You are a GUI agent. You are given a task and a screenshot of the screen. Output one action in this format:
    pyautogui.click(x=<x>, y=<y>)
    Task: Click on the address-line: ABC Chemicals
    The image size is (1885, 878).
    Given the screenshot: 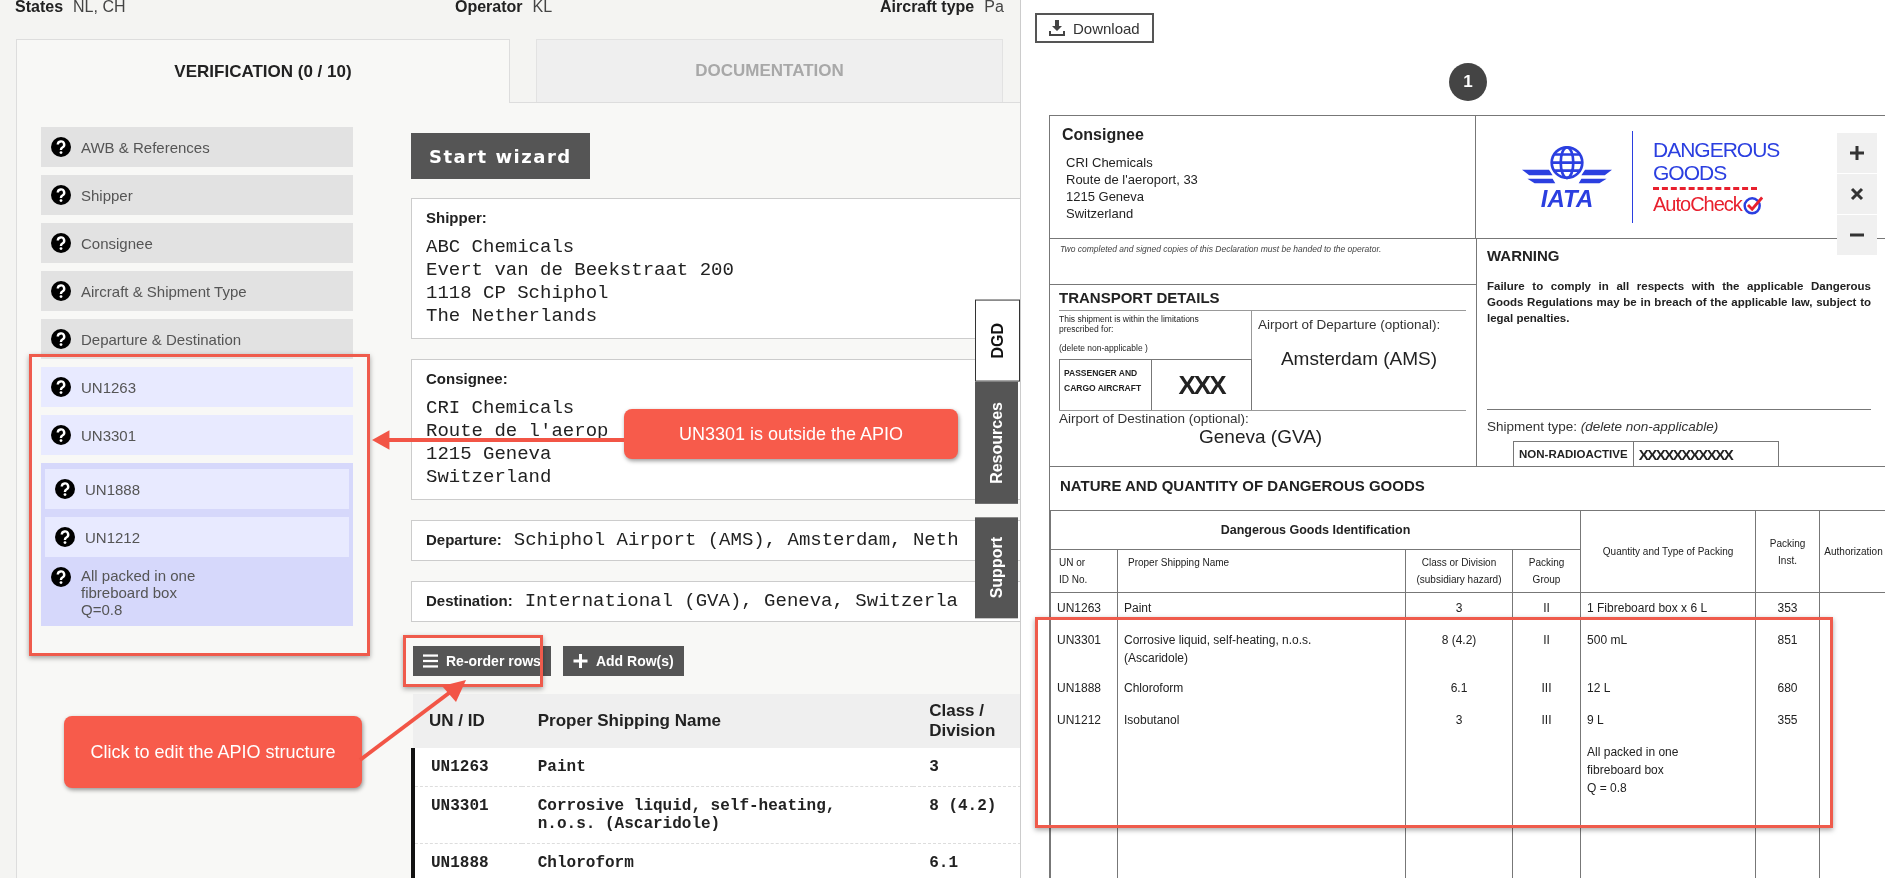 What is the action you would take?
    pyautogui.click(x=500, y=247)
    